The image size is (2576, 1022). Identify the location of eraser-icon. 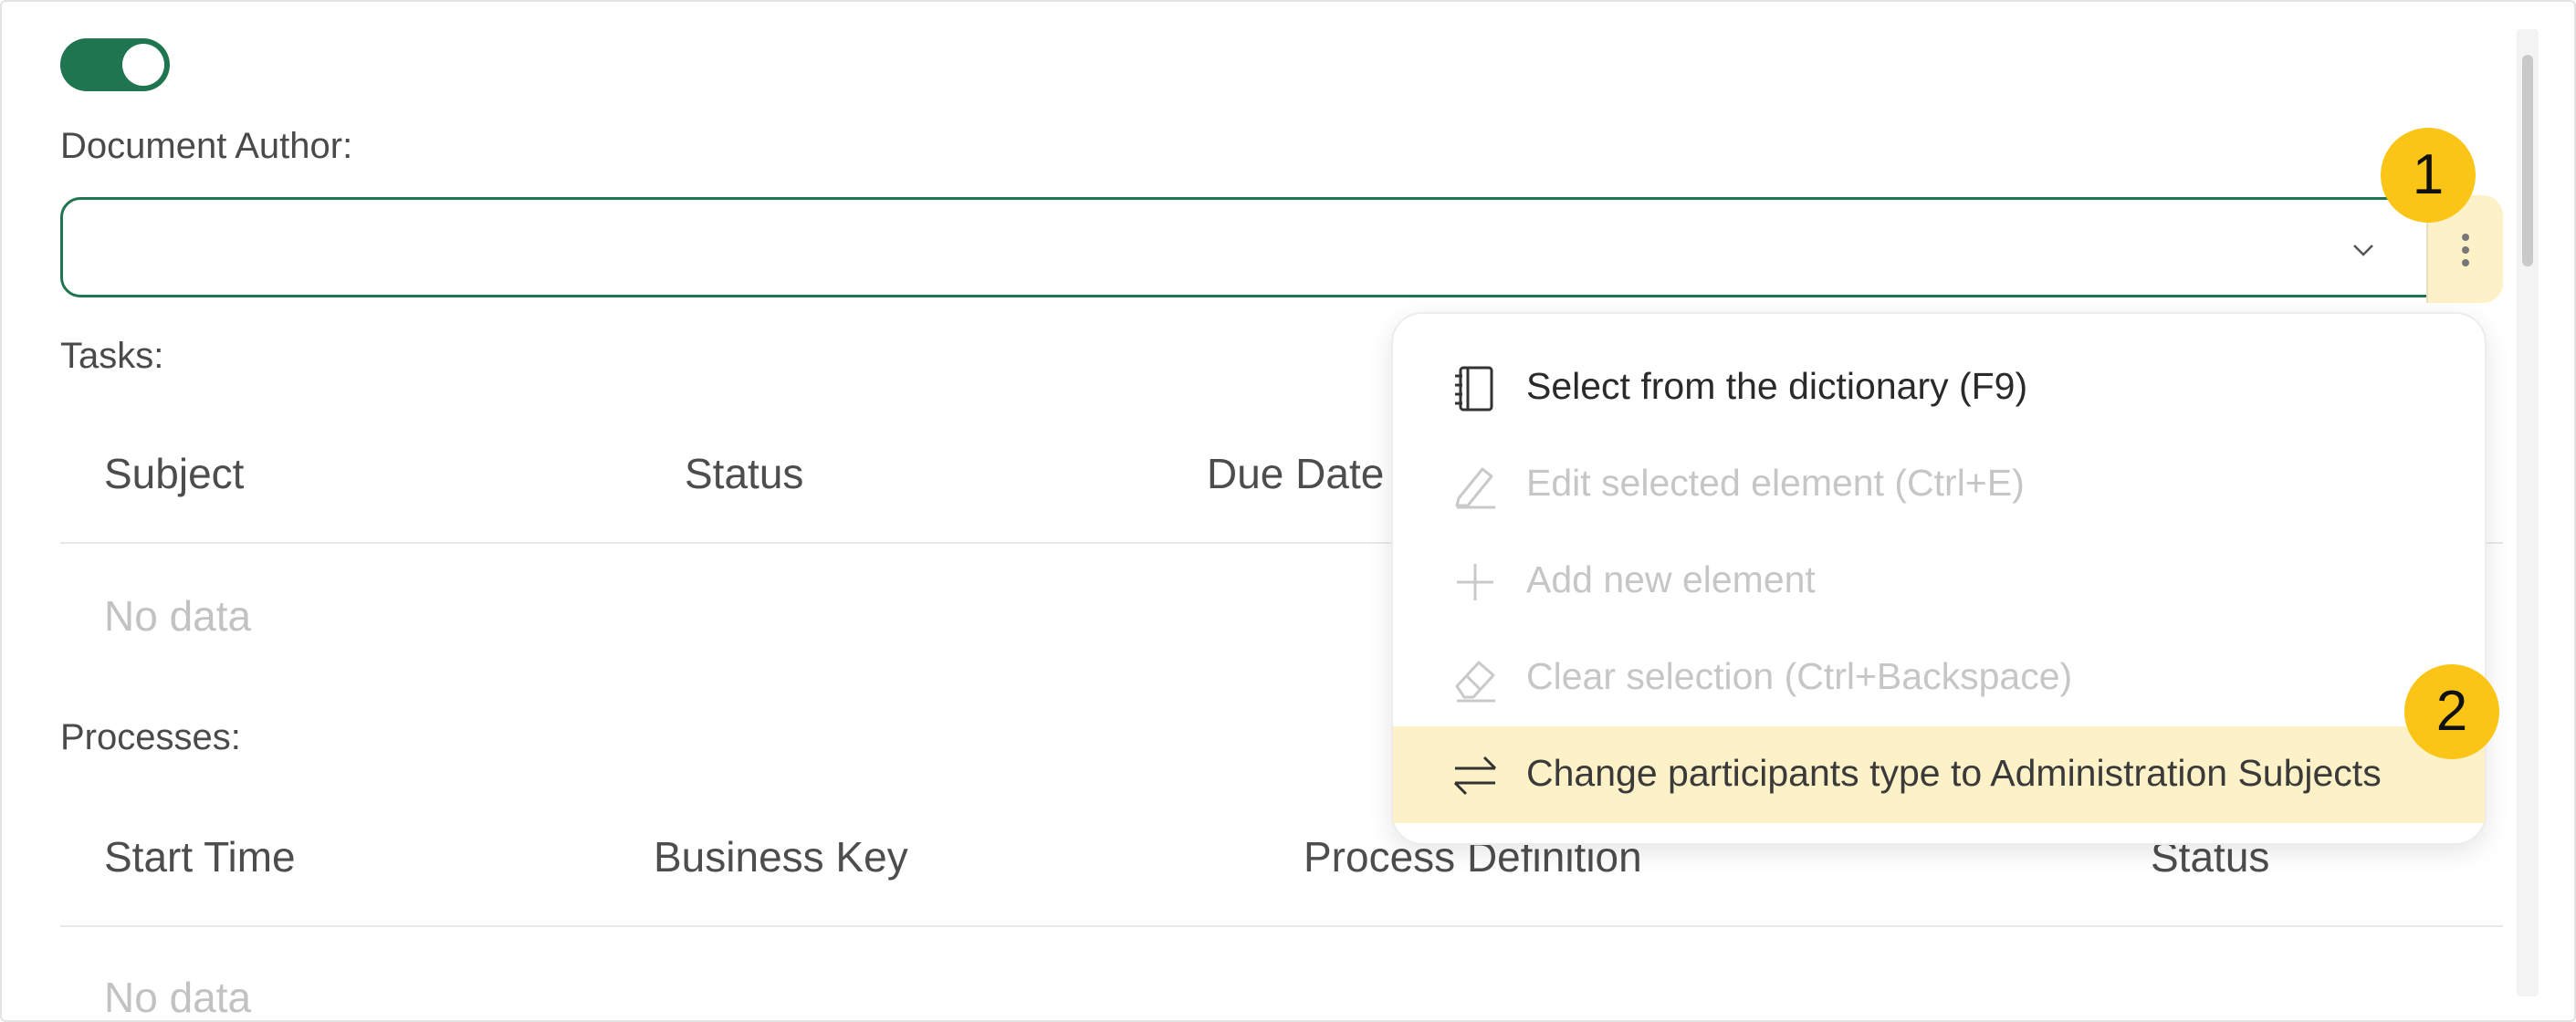
(1475, 682).